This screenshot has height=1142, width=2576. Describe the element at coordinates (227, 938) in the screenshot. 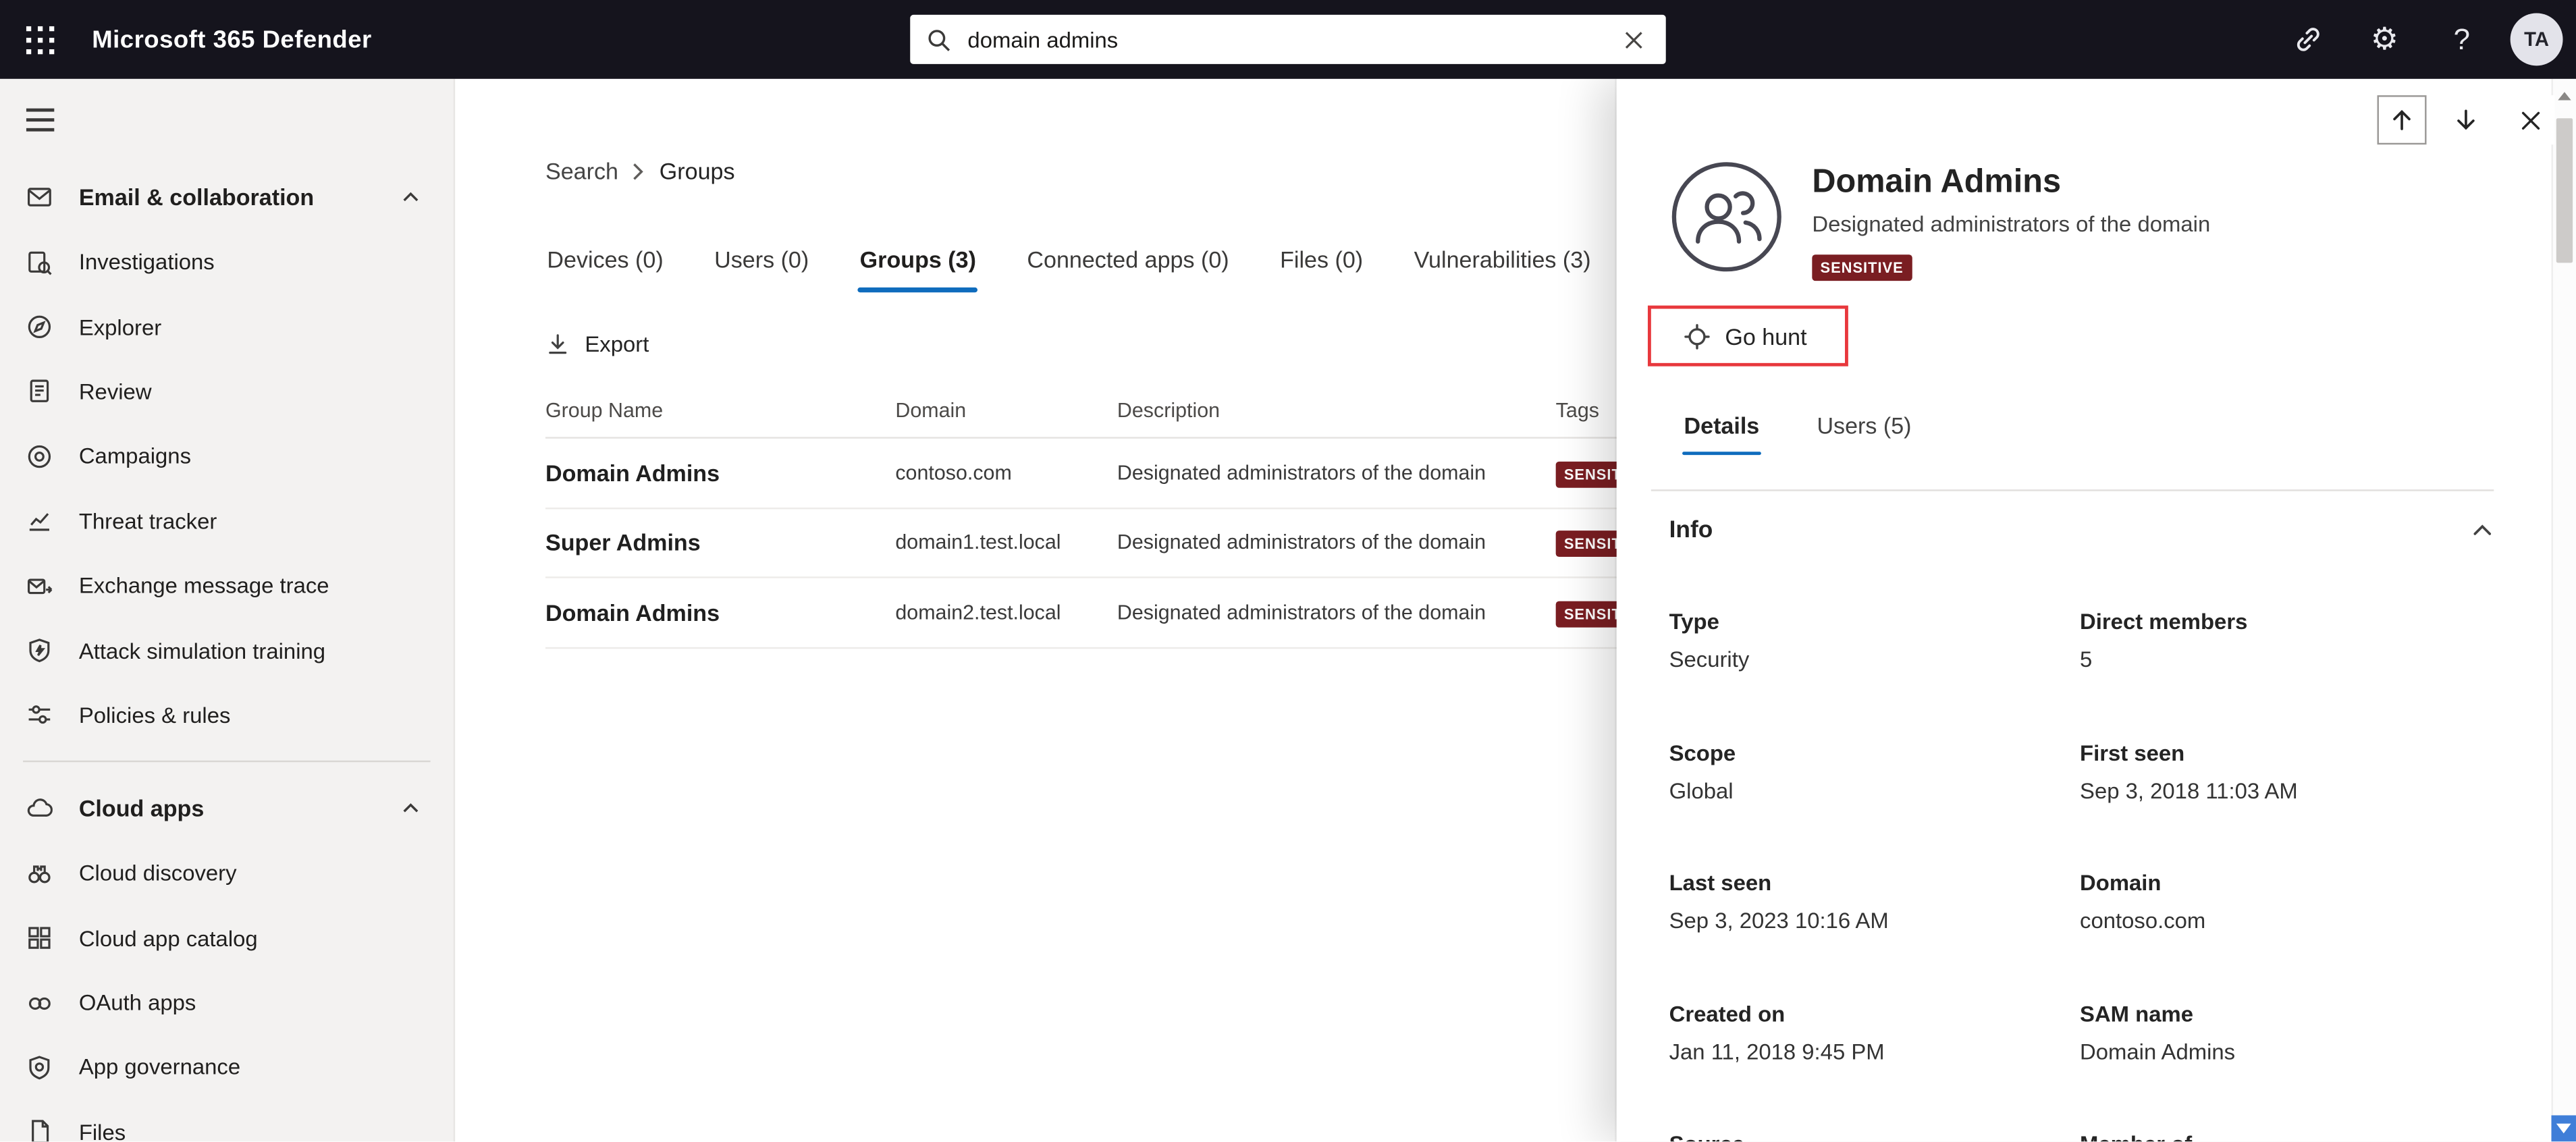

I see `sidebar-item-cloud-app-catalog: Cloud app catalog` at that location.